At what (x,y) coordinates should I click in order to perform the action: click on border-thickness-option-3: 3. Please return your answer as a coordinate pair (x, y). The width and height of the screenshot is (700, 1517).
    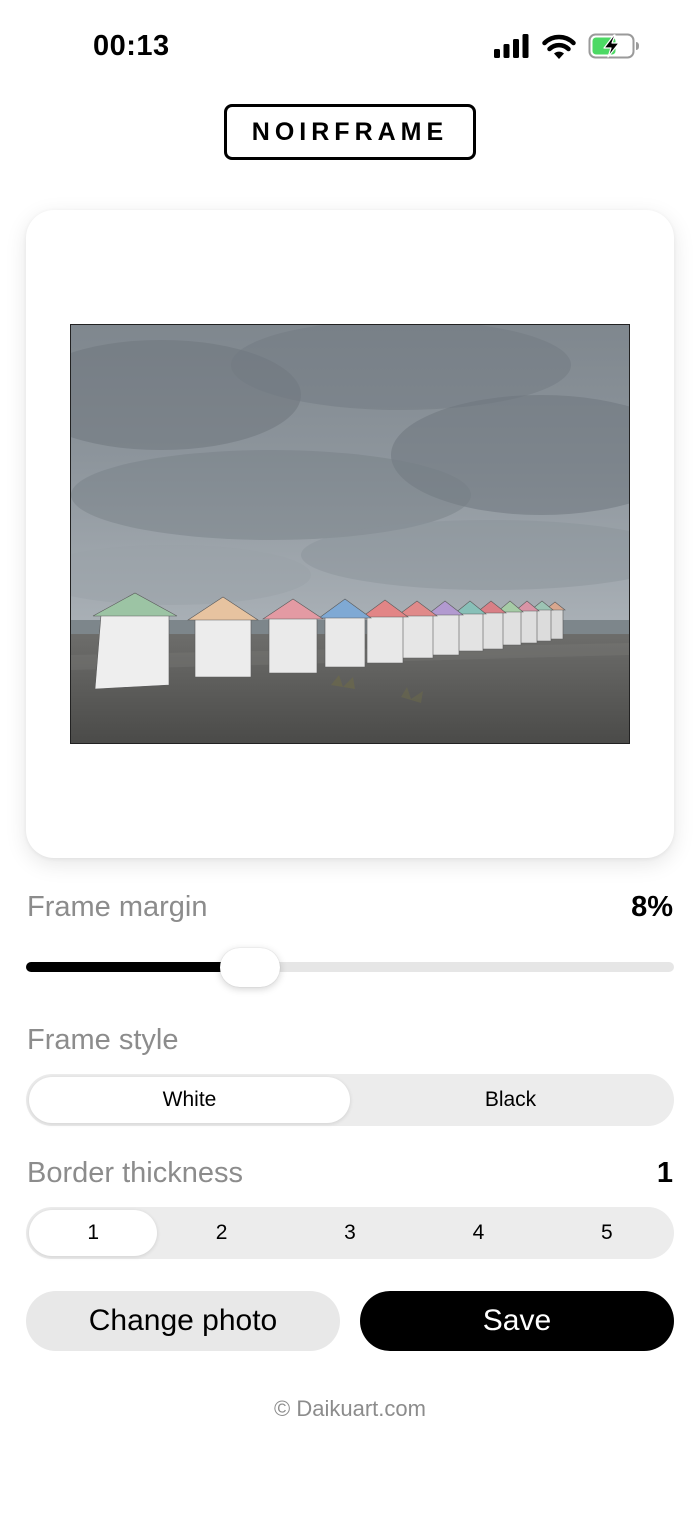
    Looking at the image, I should click on (350, 1233).